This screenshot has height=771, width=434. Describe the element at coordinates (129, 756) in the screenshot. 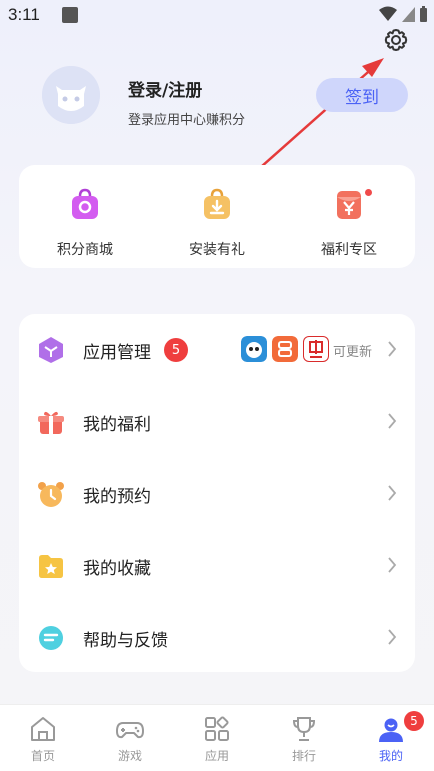

I see `tab-label: 游戏` at that location.